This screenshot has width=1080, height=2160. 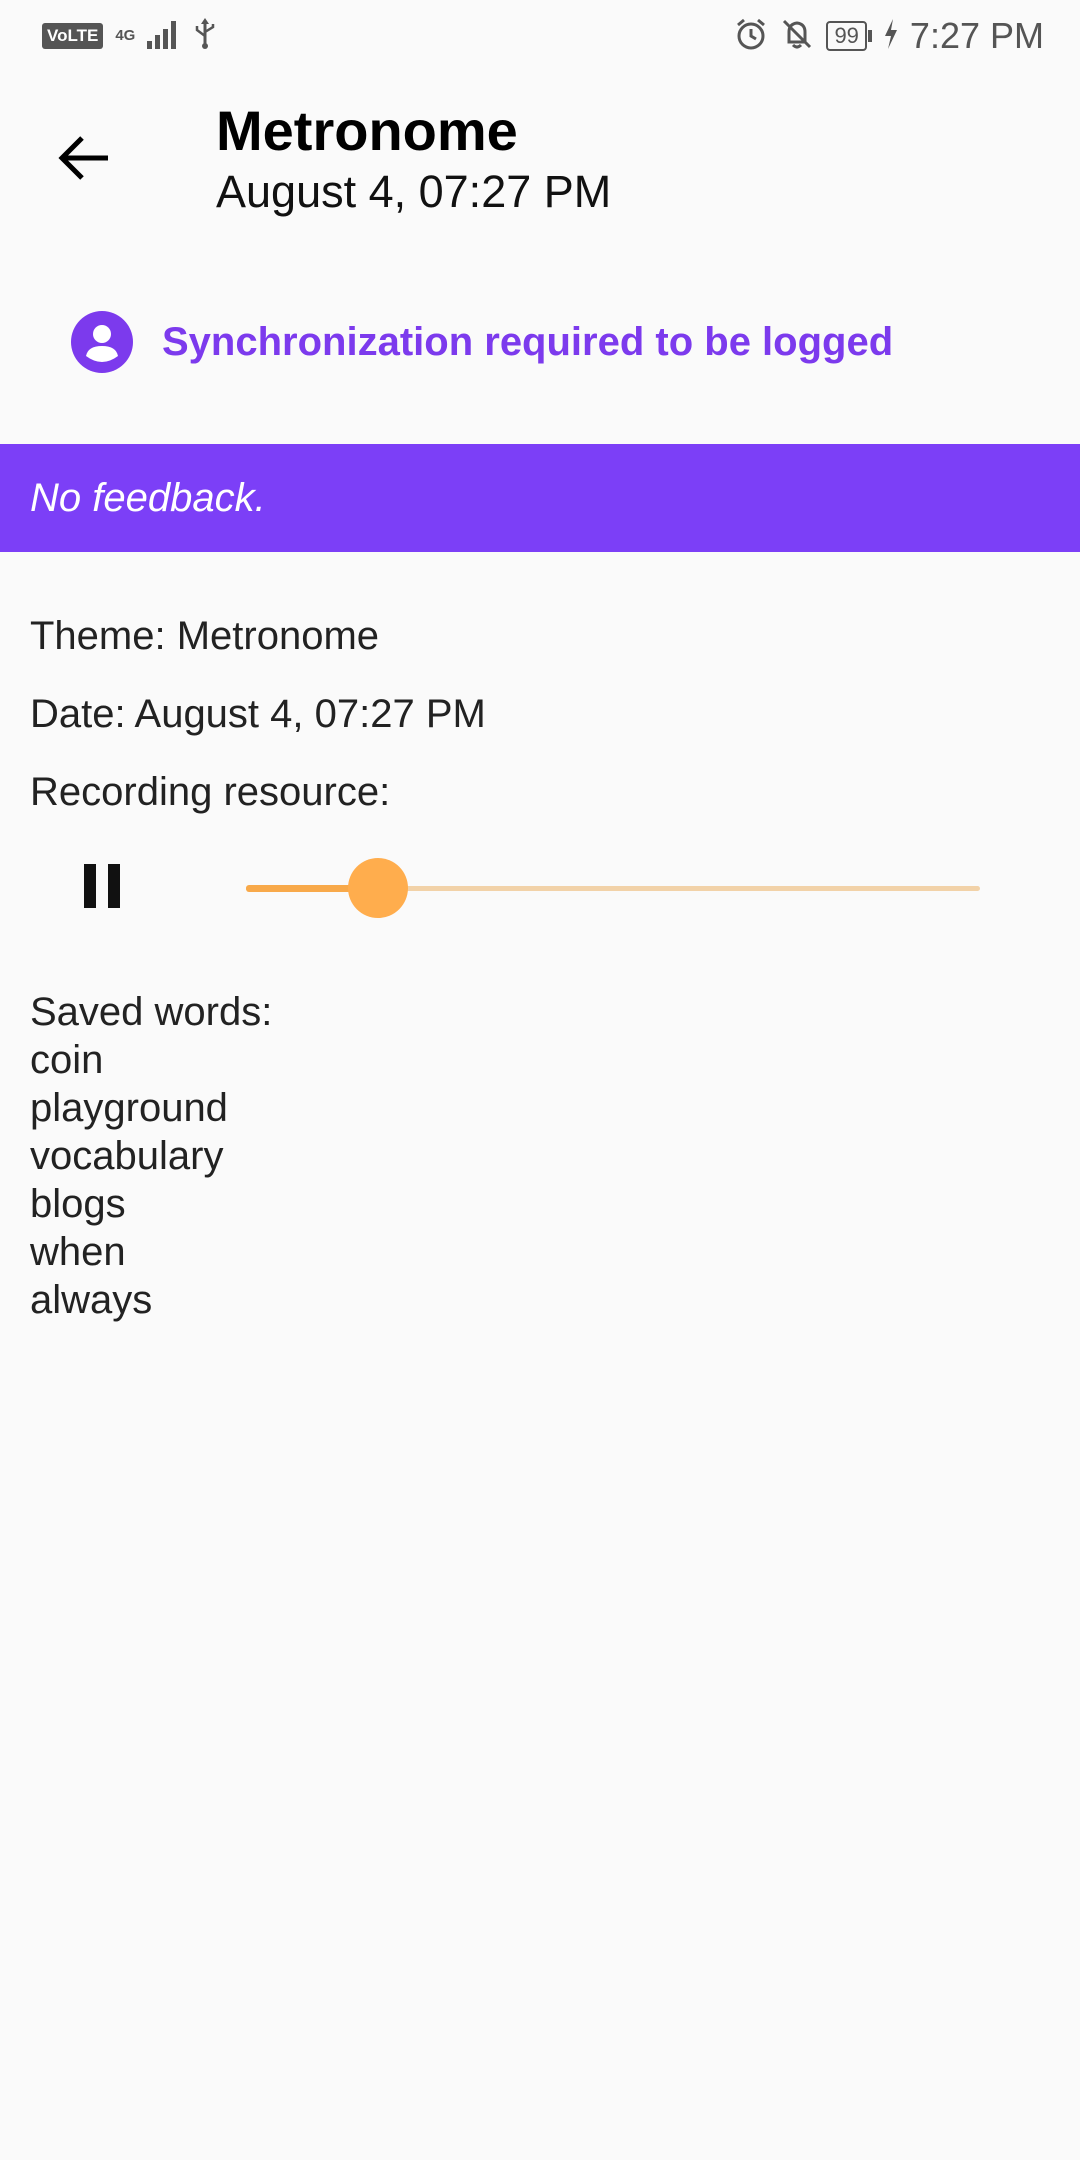 What do you see at coordinates (164, 36) in the screenshot?
I see `signal-icon` at bounding box center [164, 36].